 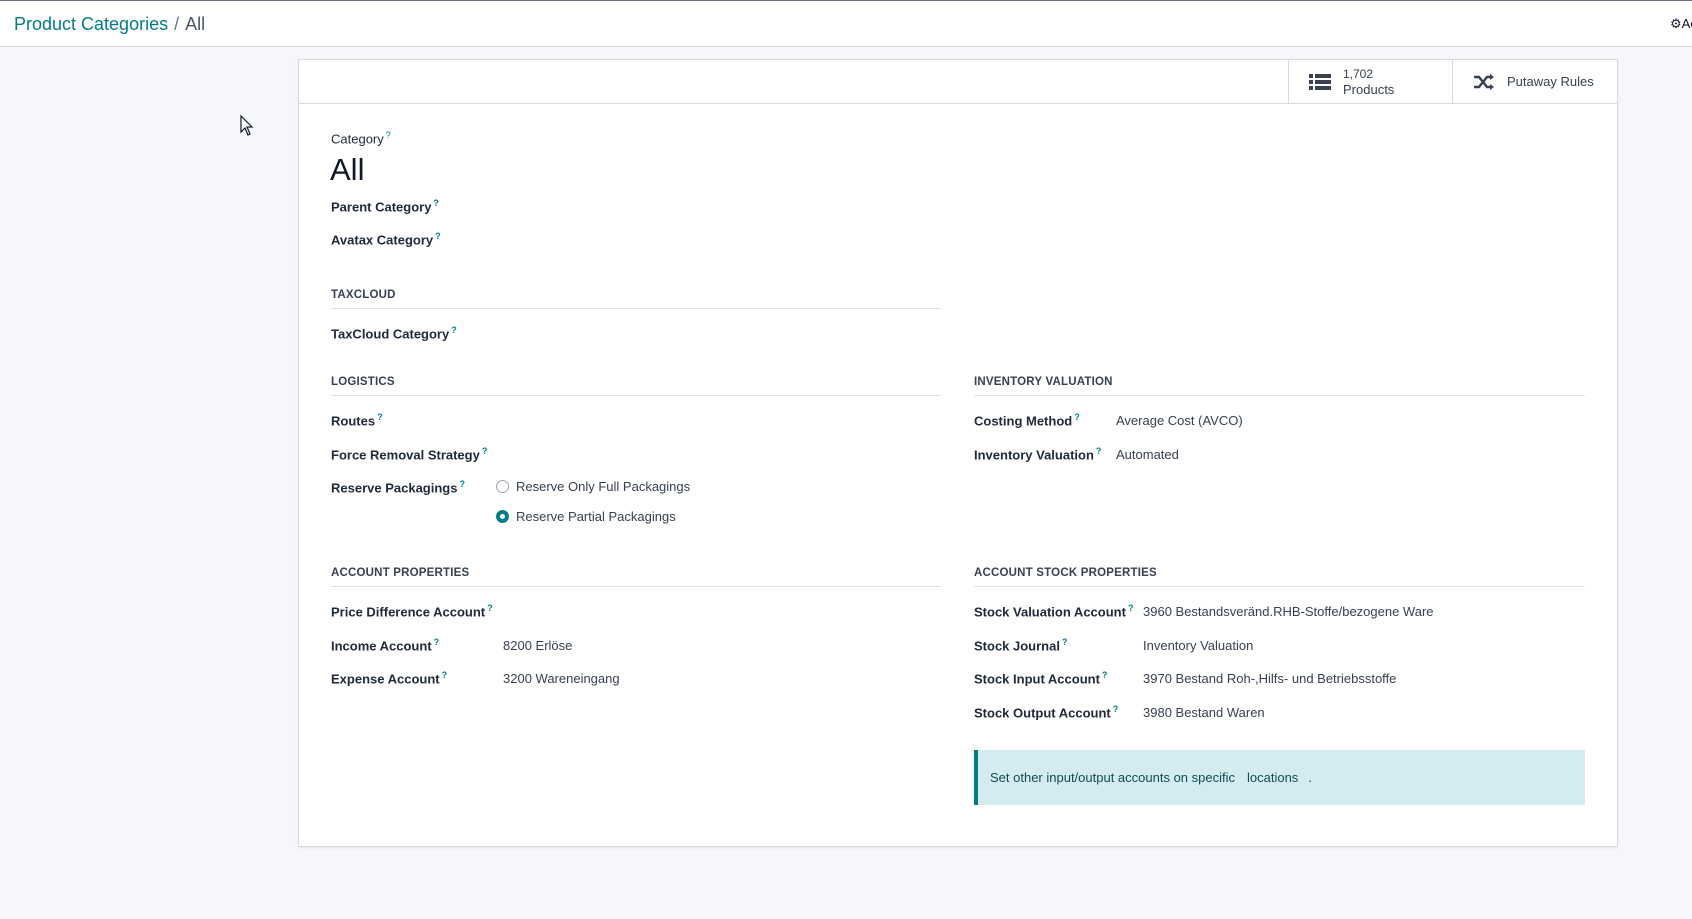 What do you see at coordinates (385, 645) in the screenshot?
I see `income-account-label: Income Account?` at bounding box center [385, 645].